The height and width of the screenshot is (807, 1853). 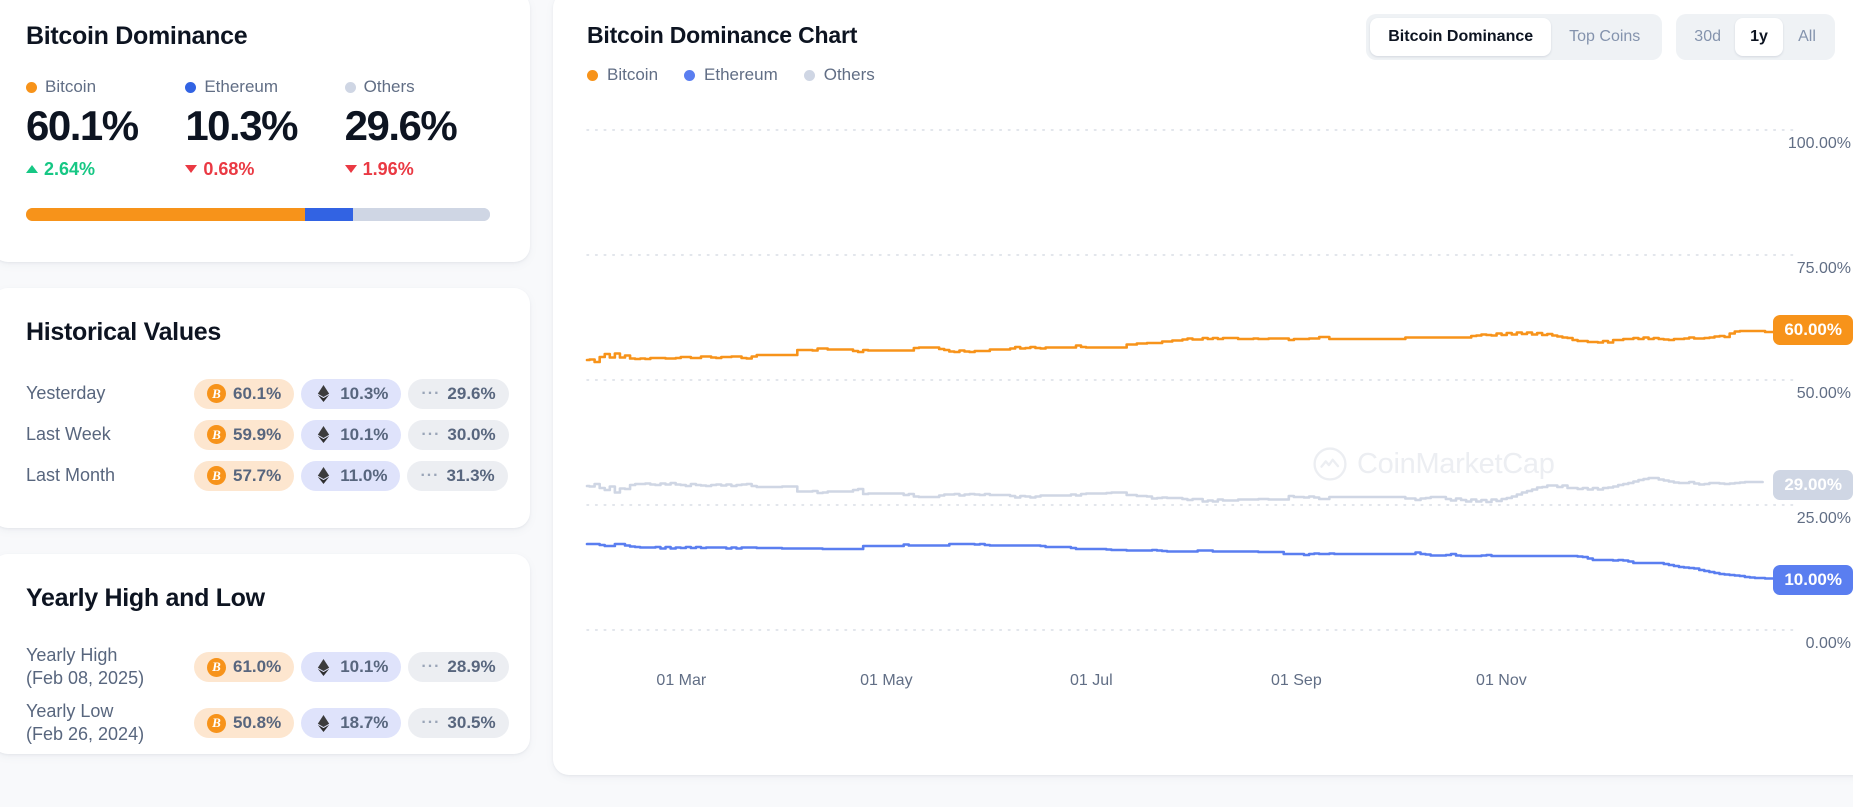 I want to click on metric-bitcoin-change-value: 2.64%, so click(x=70, y=168).